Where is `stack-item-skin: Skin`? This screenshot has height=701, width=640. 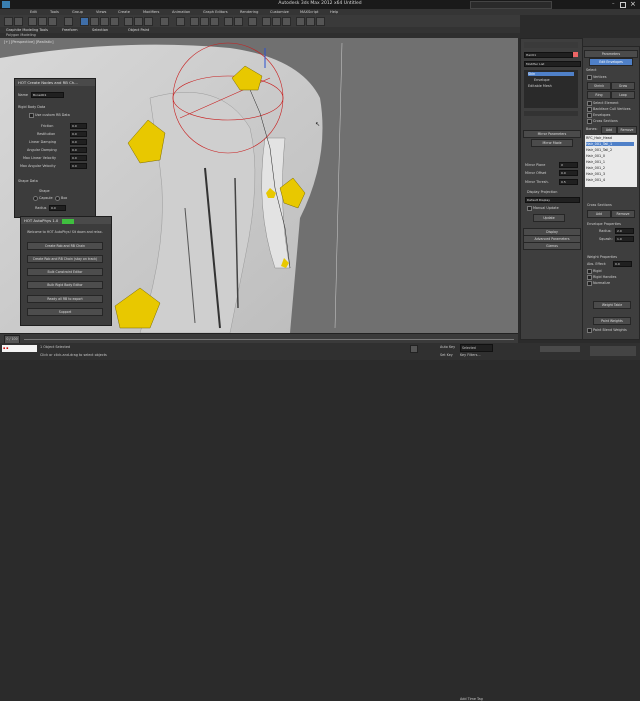
stack-item-skin: Skin is located at coordinates (551, 74).